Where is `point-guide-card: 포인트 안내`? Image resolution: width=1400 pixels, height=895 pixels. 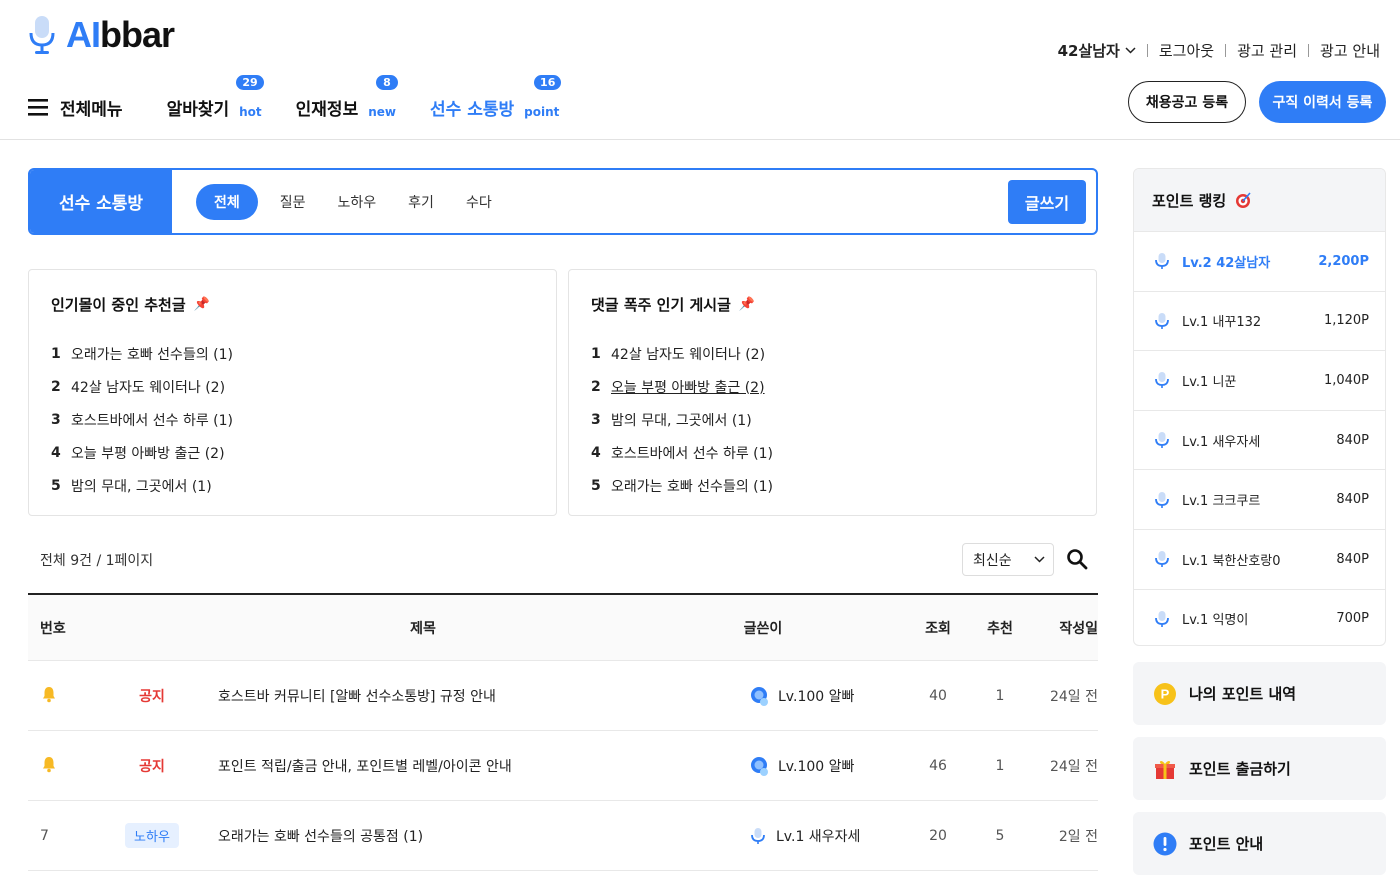 point-guide-card: 포인트 안내 is located at coordinates (1259, 843).